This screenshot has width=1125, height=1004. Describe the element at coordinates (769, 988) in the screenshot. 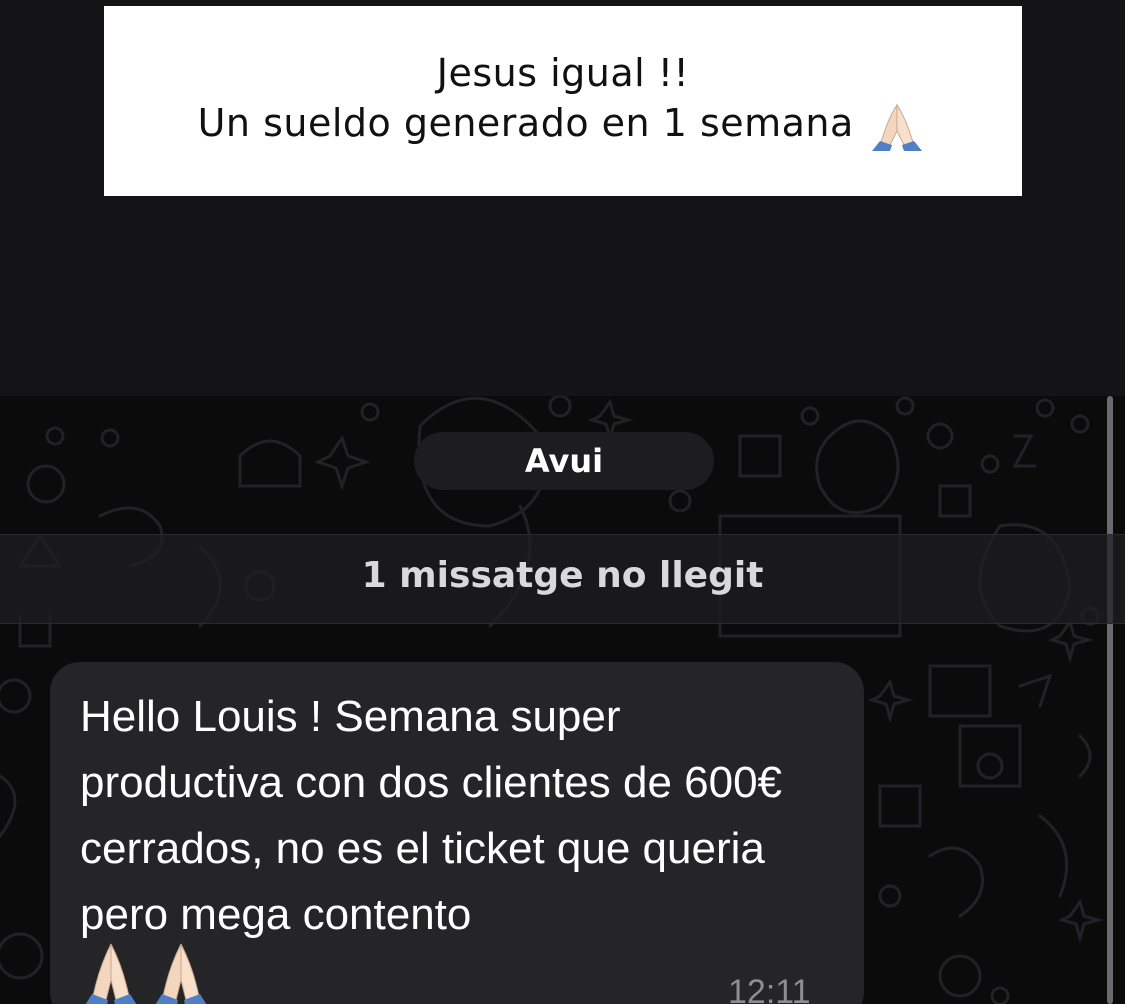

I see `message-timestamp: 12:11` at that location.